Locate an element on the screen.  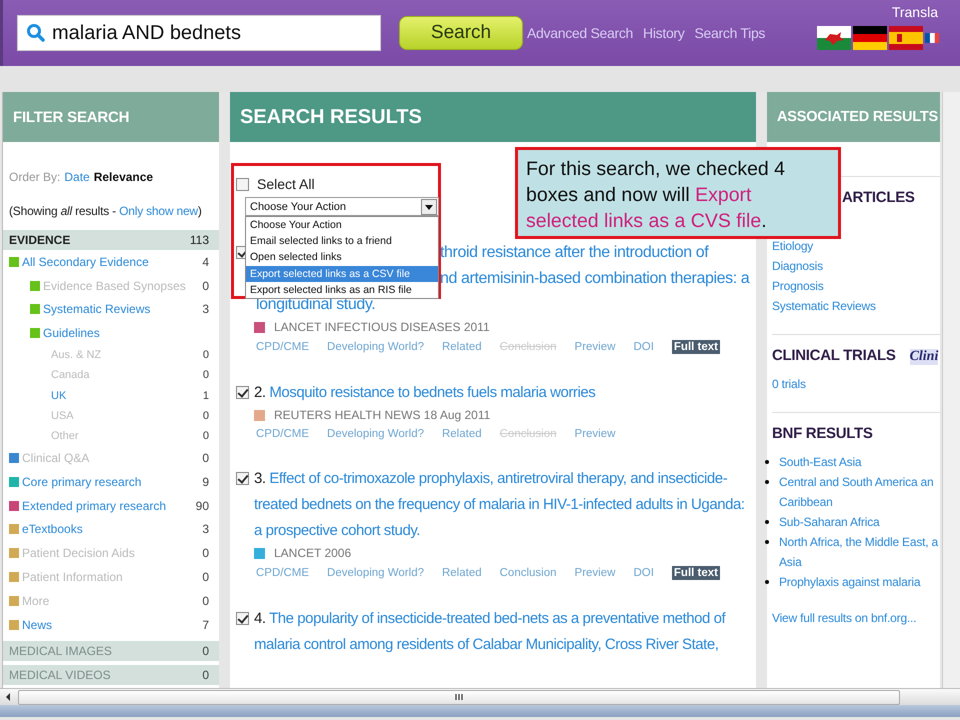
dropdown-option: Email selected links to a friend is located at coordinates (342, 241).